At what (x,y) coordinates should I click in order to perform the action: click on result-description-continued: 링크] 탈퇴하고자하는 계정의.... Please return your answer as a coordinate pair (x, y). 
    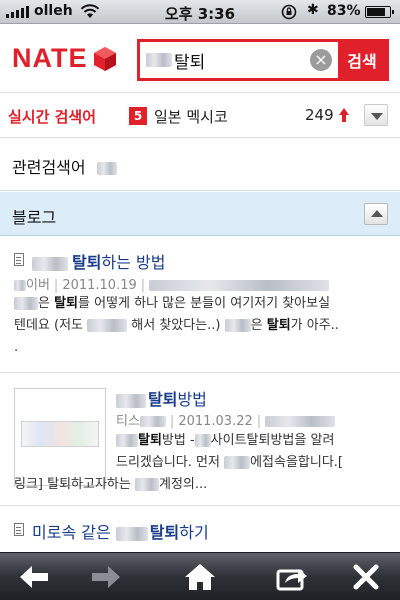
    Looking at the image, I should click on (111, 484).